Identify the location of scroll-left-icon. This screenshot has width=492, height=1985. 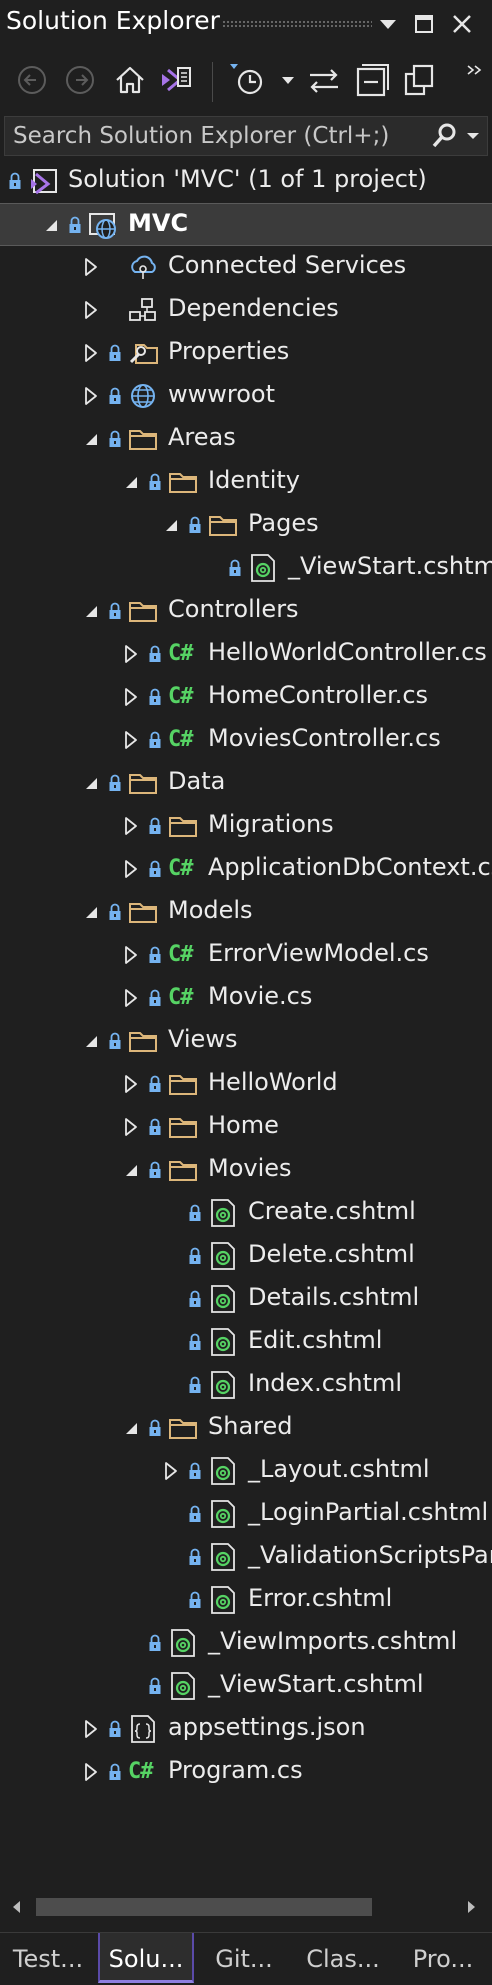
(17, 1907).